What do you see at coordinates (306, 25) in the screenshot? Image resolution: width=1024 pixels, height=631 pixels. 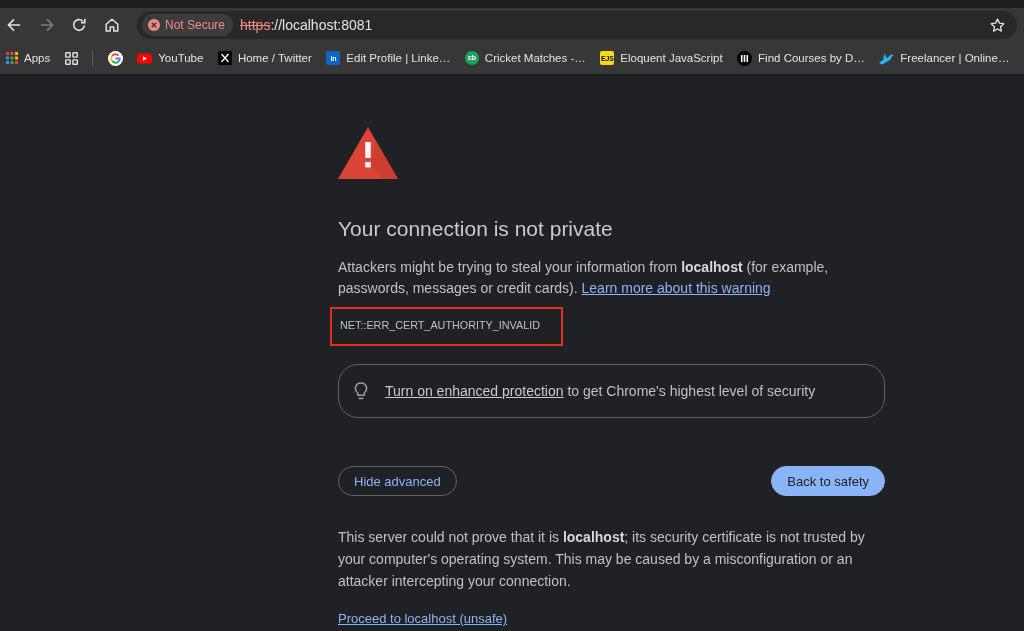 I see `url-text: https://localhost:8081` at bounding box center [306, 25].